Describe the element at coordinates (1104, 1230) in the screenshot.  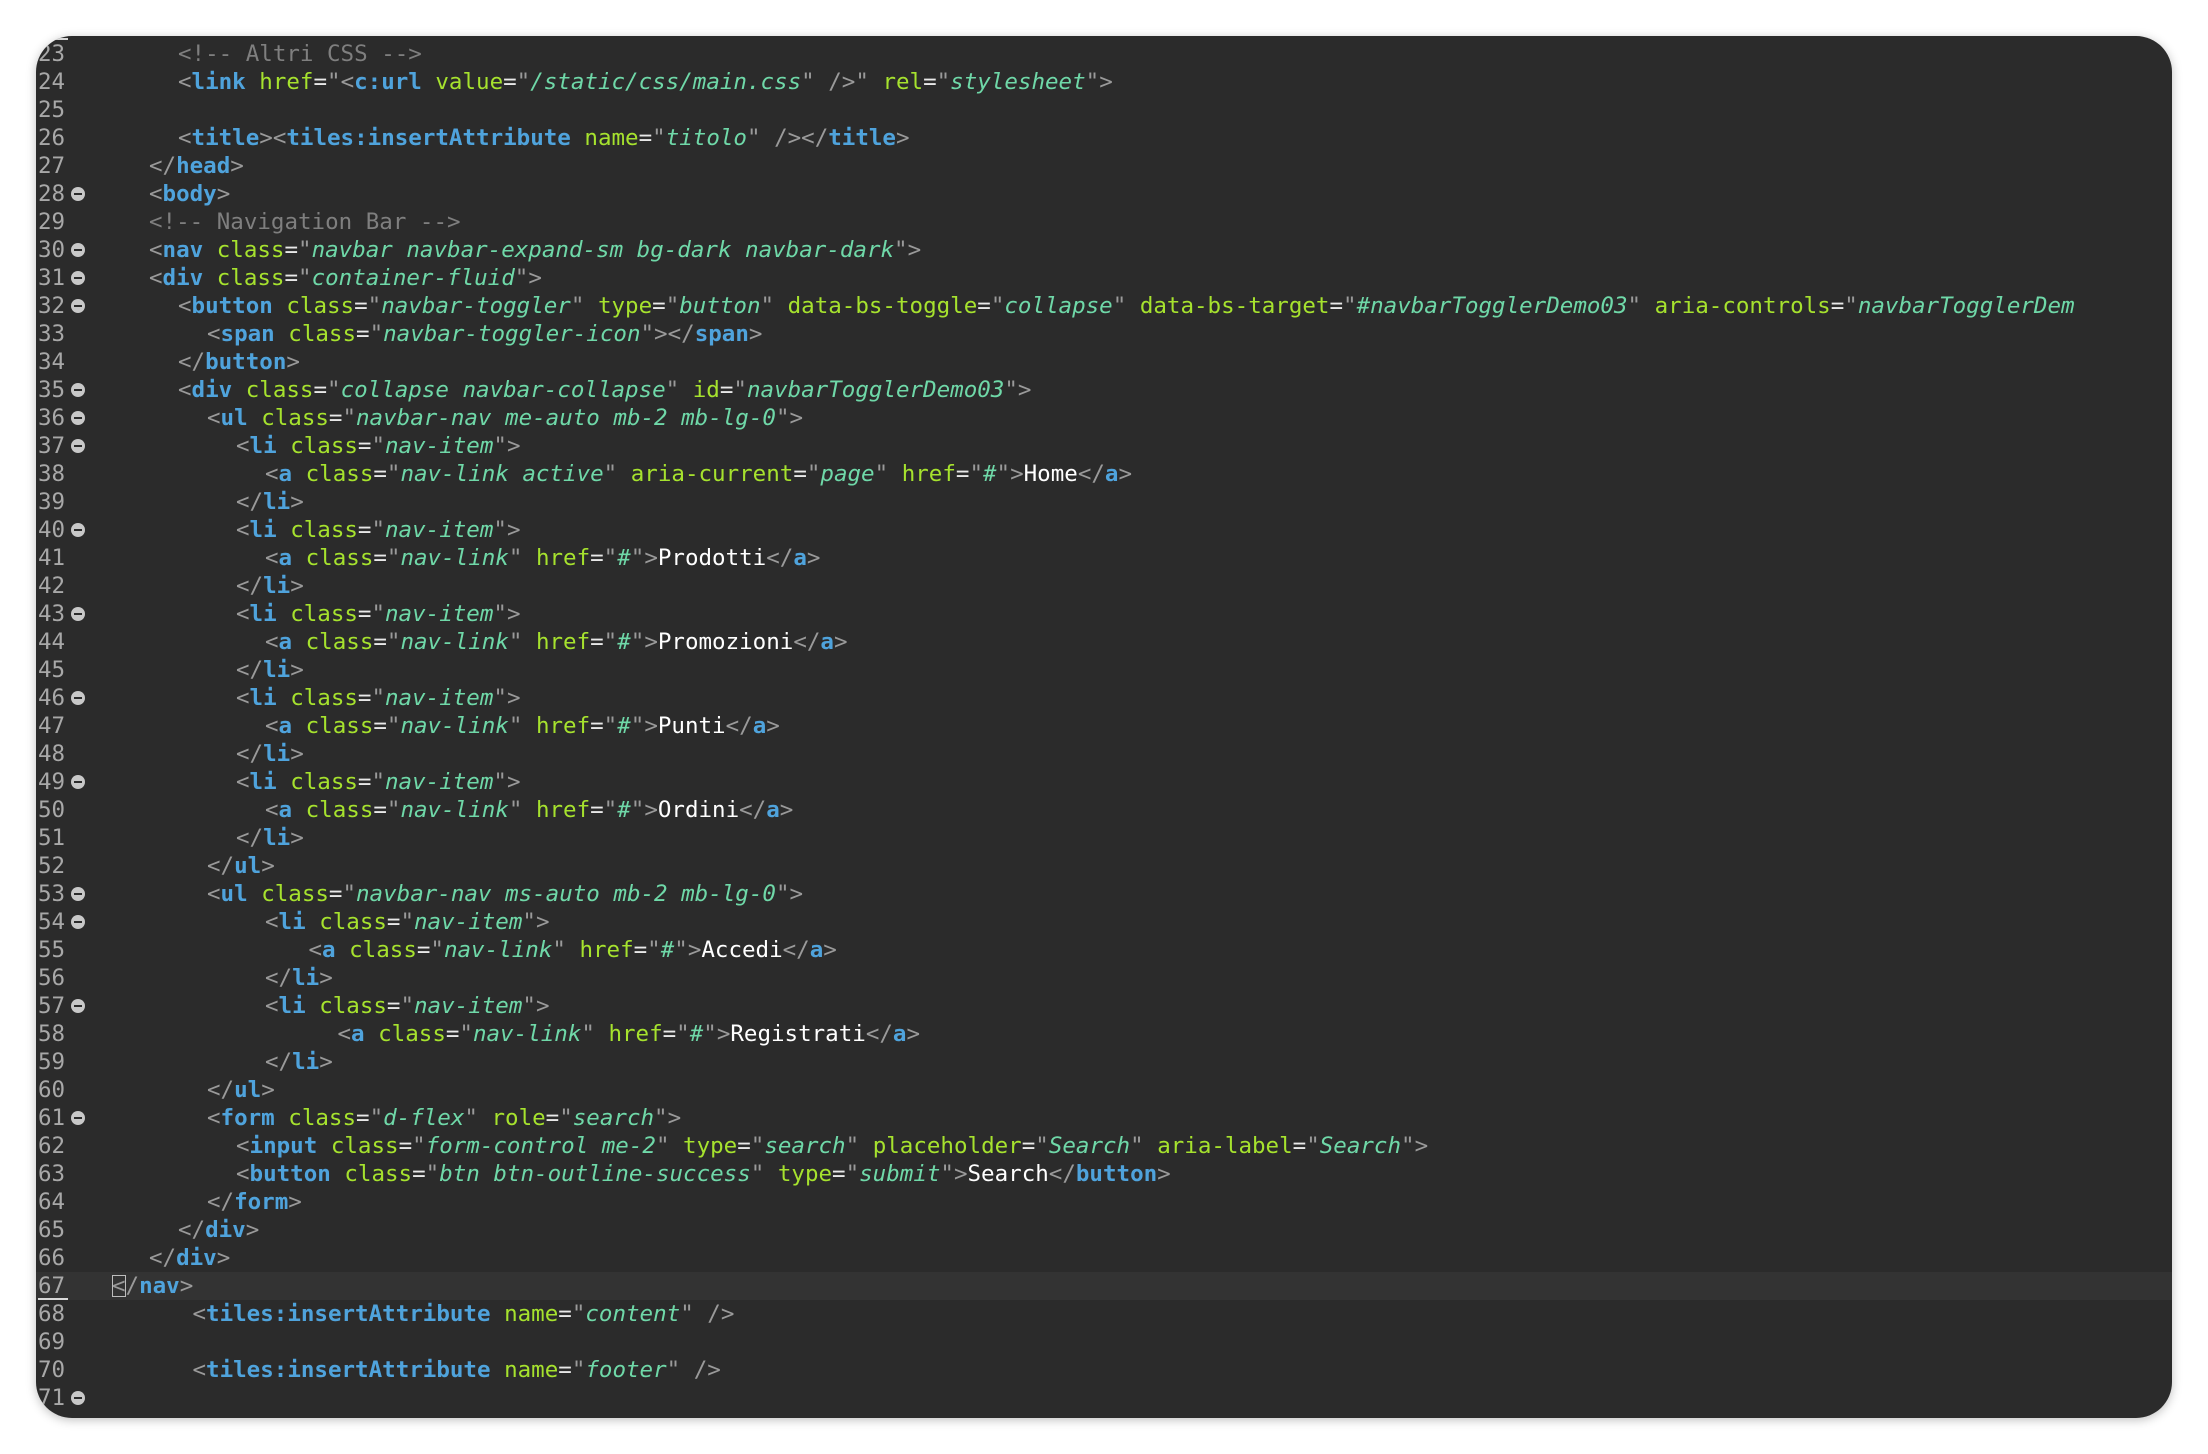
I see `code-line: 65 </div>` at that location.